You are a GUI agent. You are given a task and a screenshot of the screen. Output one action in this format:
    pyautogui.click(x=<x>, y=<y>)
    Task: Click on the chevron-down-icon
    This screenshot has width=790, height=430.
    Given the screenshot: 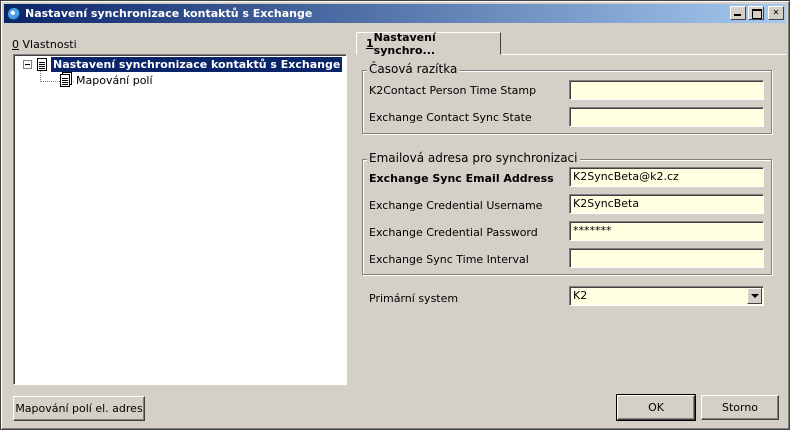 What is the action you would take?
    pyautogui.click(x=754, y=296)
    